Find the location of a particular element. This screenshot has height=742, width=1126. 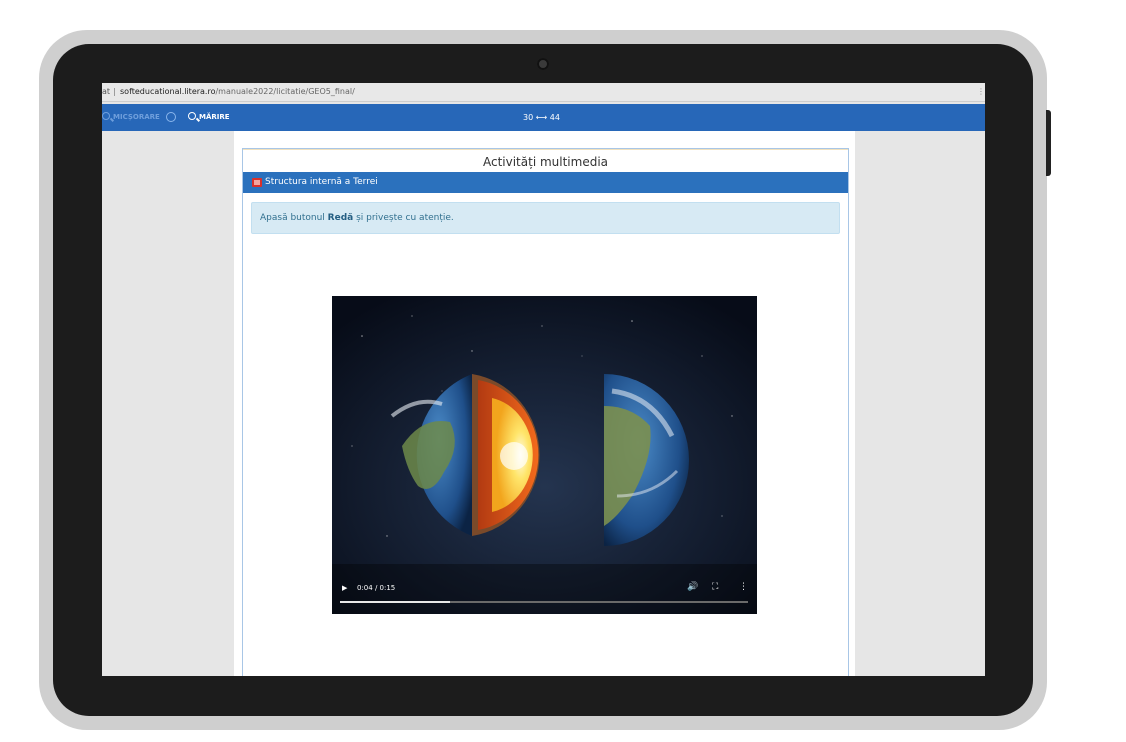

url-path: /manuale2022/licitatie/GEO5_final/ is located at coordinates (285, 91).